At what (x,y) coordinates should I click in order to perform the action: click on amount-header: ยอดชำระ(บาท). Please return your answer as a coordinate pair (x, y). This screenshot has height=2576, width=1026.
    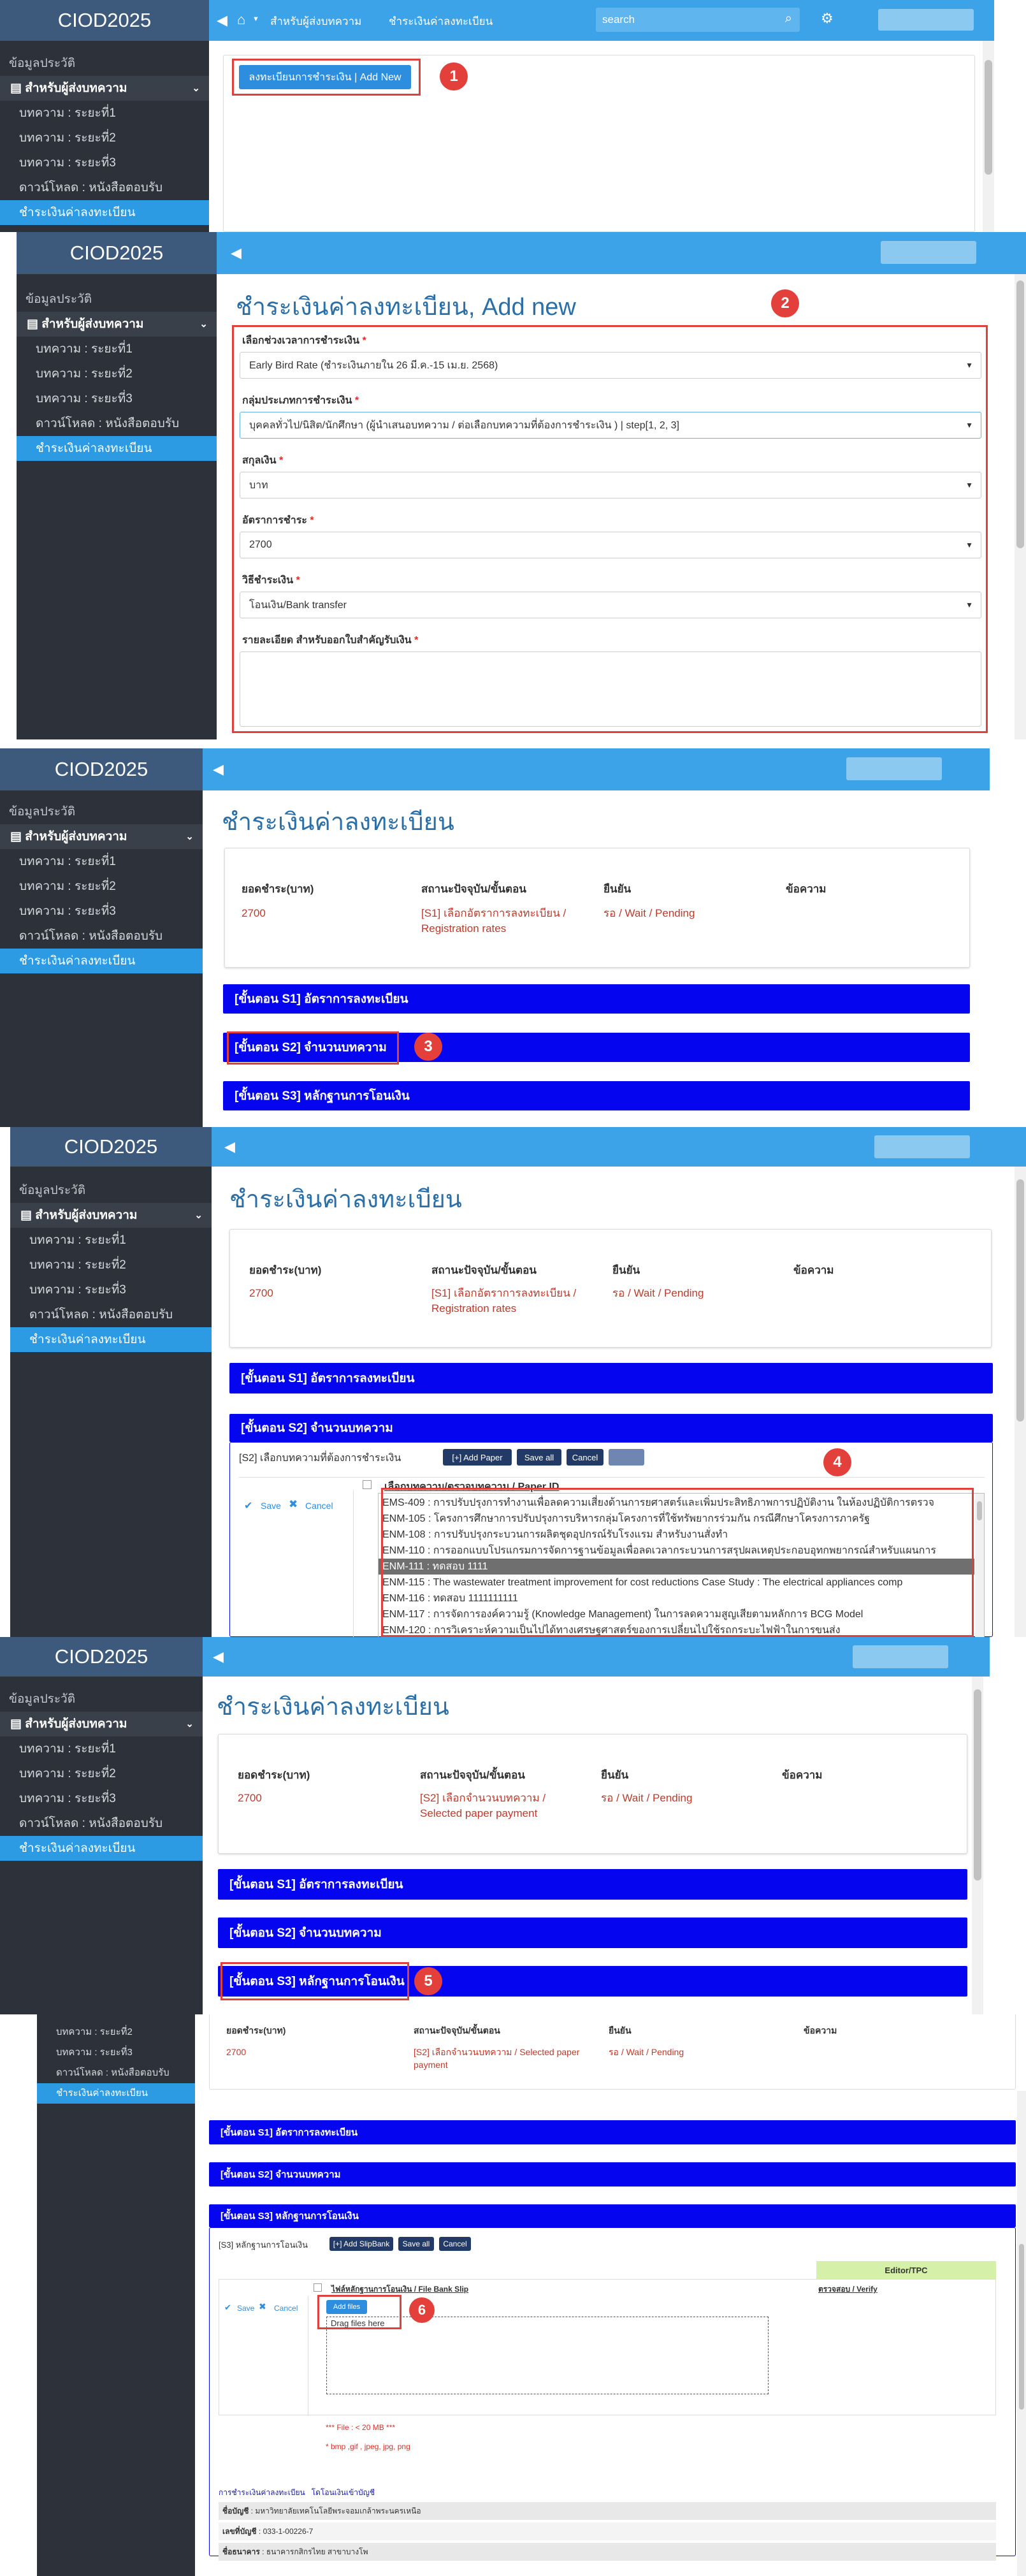
    Looking at the image, I should click on (274, 1775).